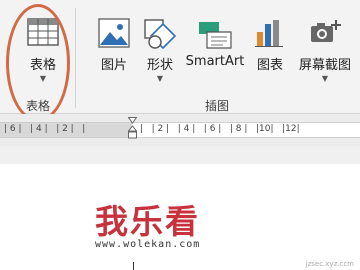 This screenshot has height=270, width=360. What do you see at coordinates (132, 128) in the screenshot?
I see `indent-marker-icon` at bounding box center [132, 128].